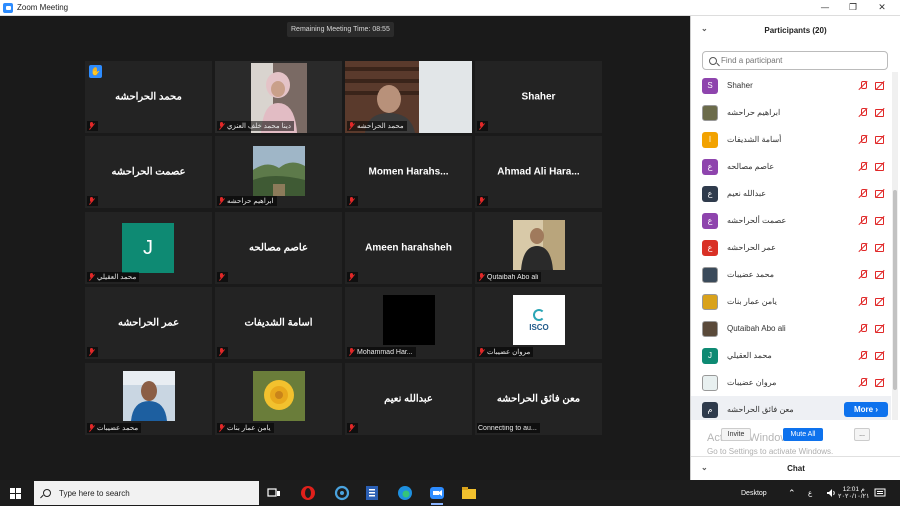  Describe the element at coordinates (751, 247) in the screenshot. I see `participant-name: عمر الحراحشه` at that location.